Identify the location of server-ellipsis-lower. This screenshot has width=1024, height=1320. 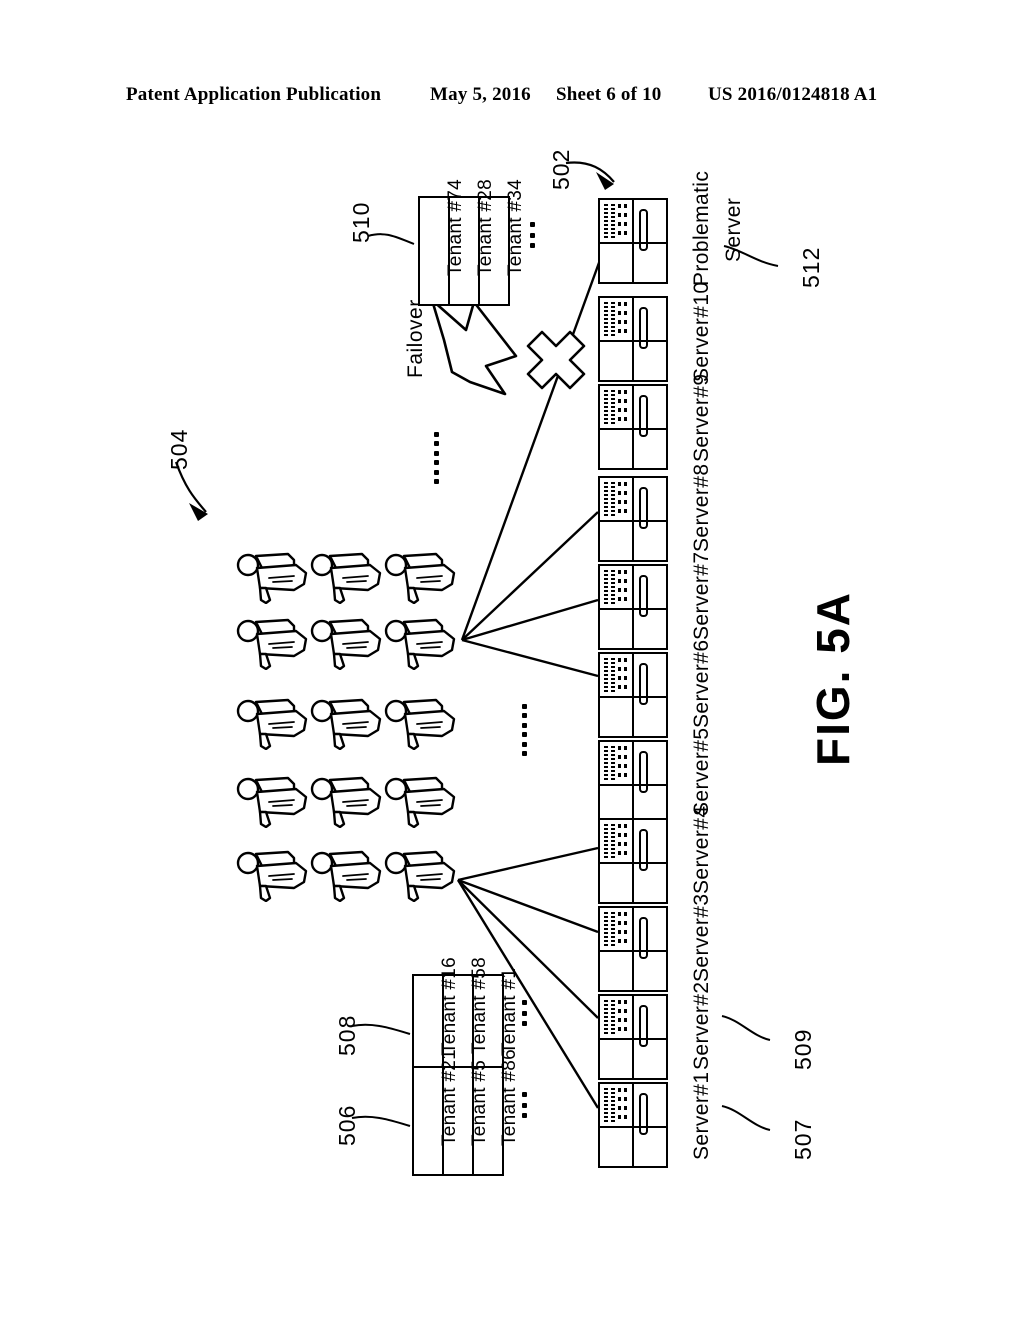
(524, 730).